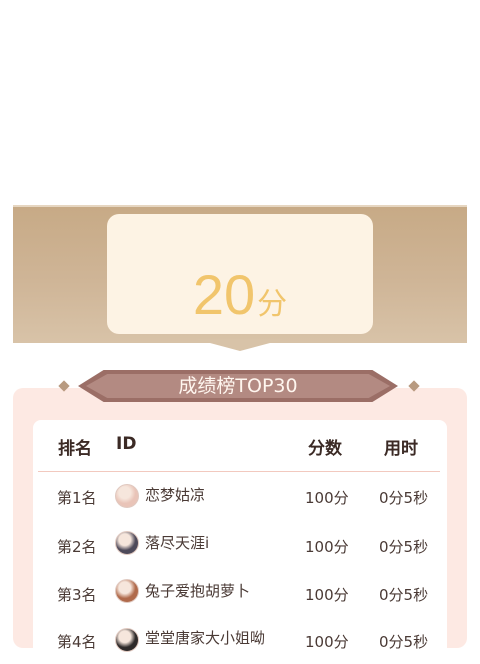 This screenshot has height=664, width=480. Describe the element at coordinates (77, 547) in the screenshot. I see `row-rank: 第2名` at that location.